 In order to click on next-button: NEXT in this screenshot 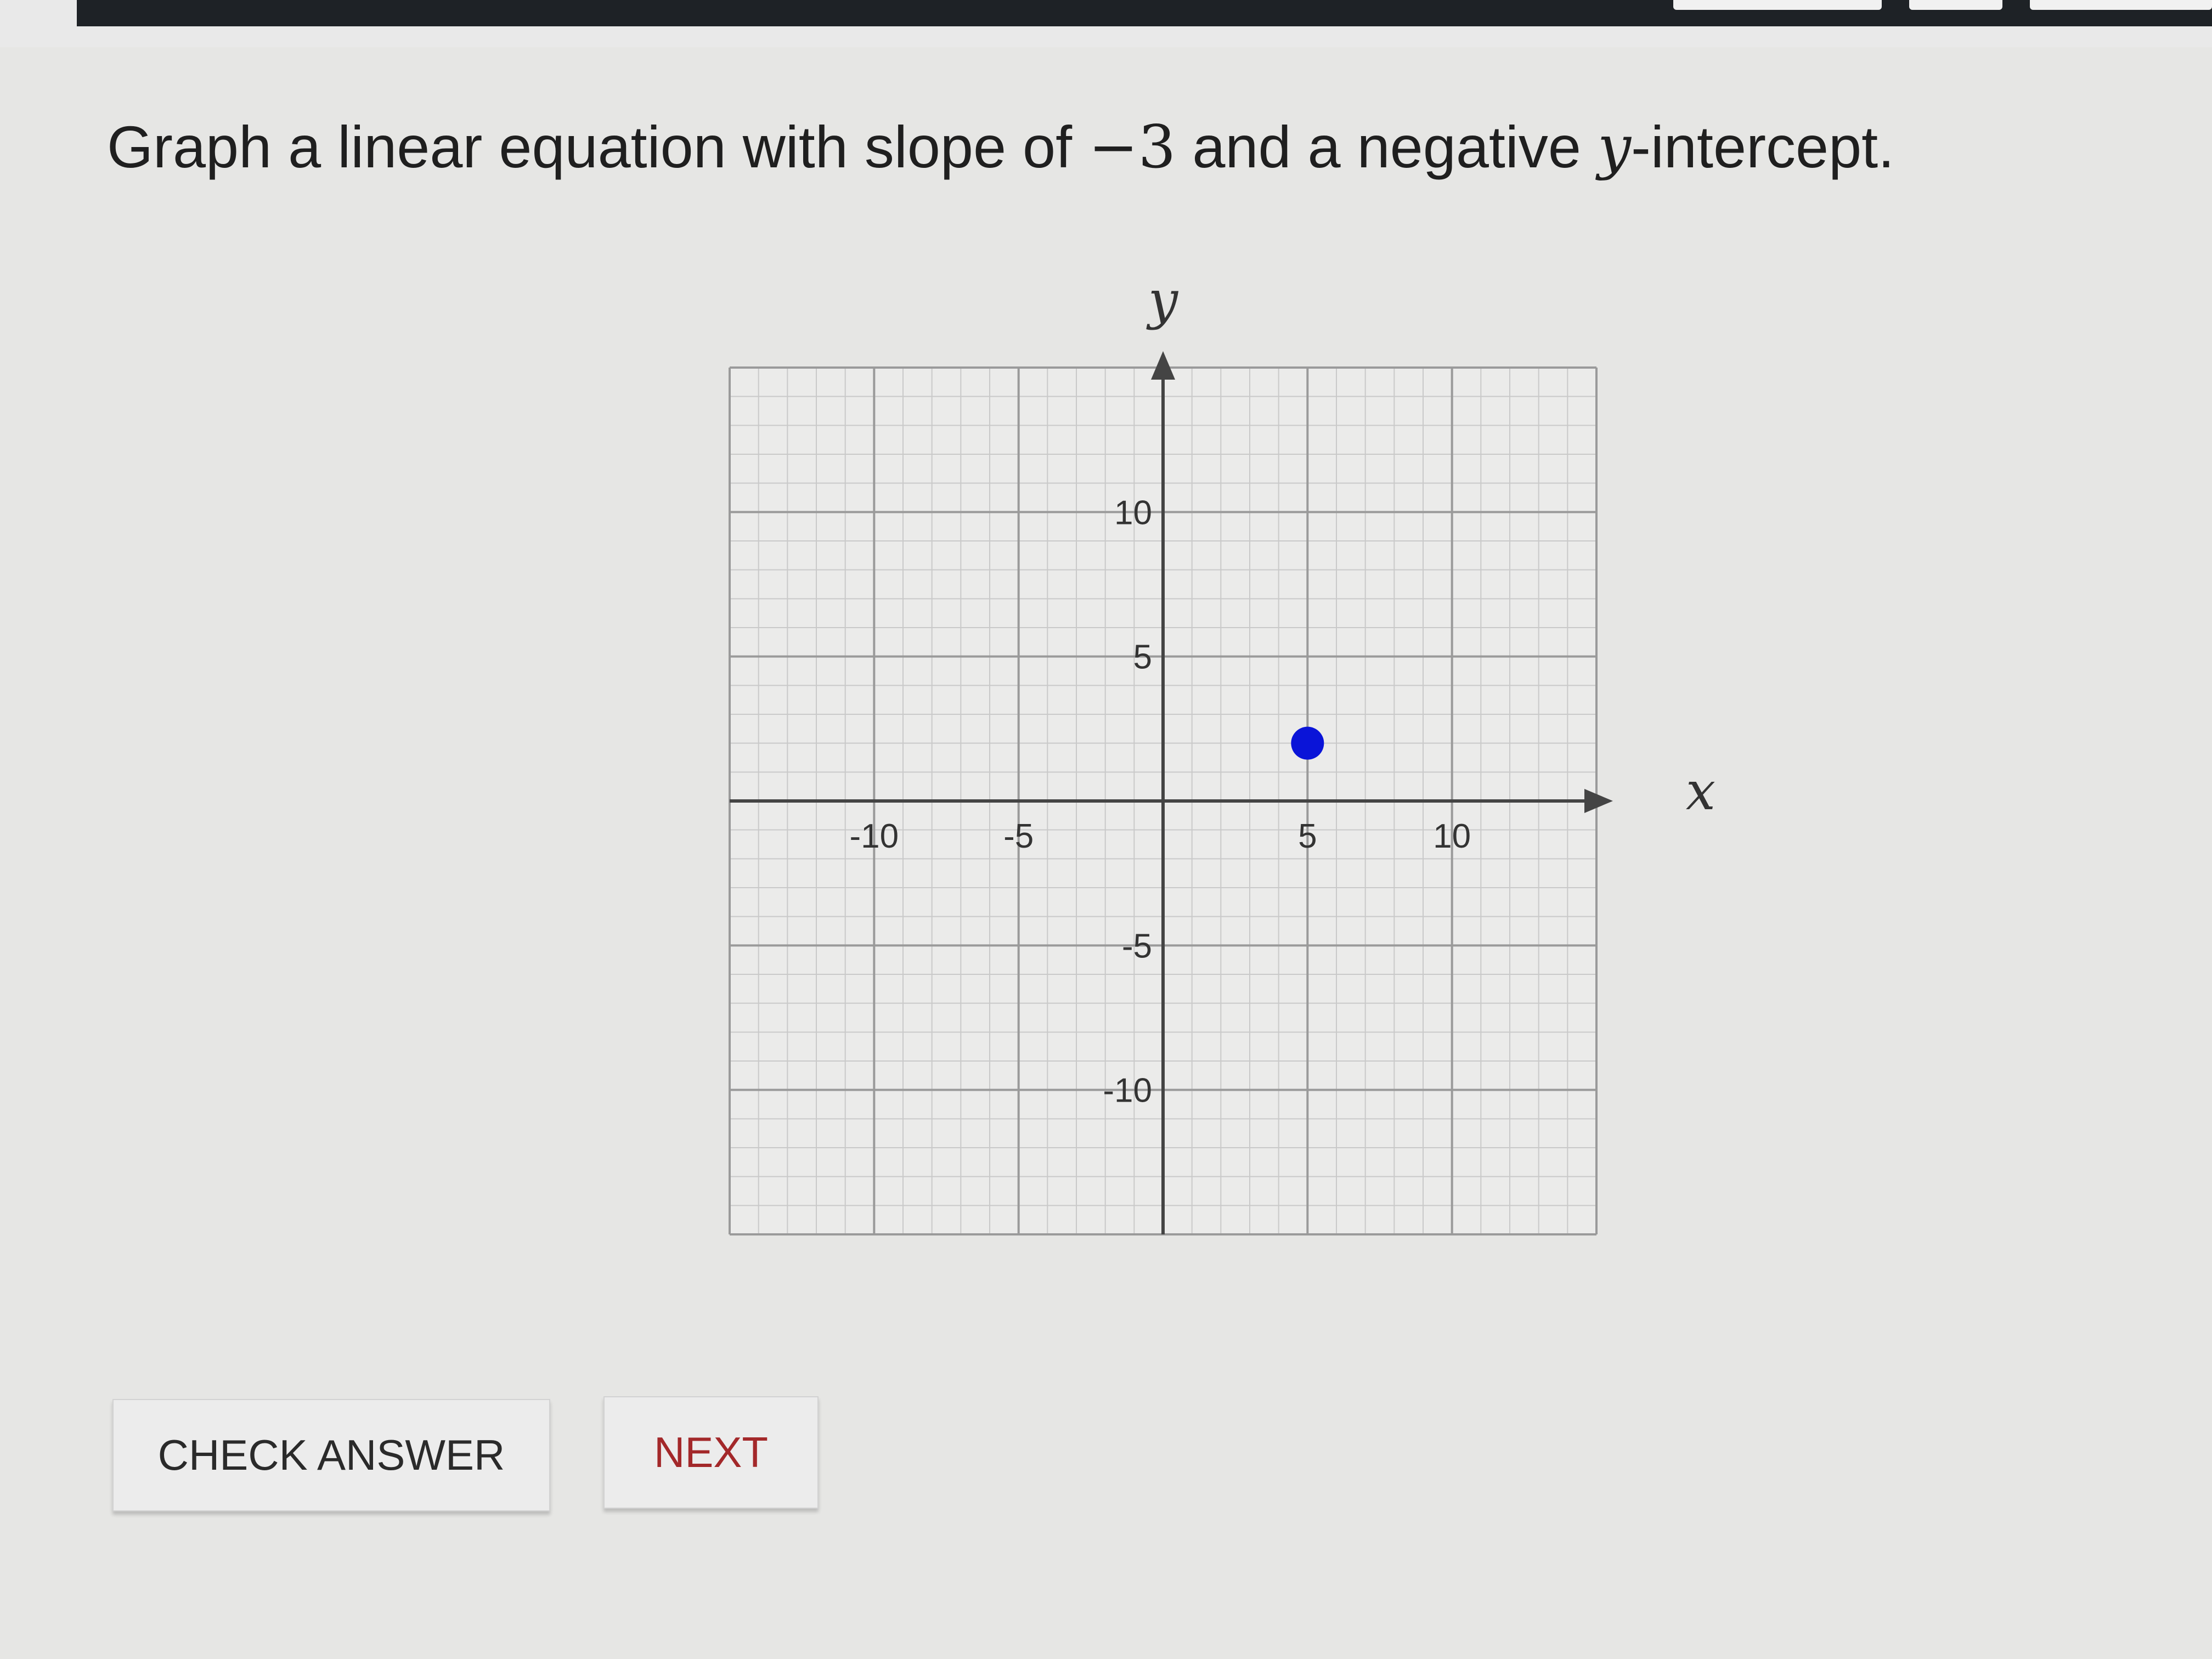, I will do `click(711, 1452)`.